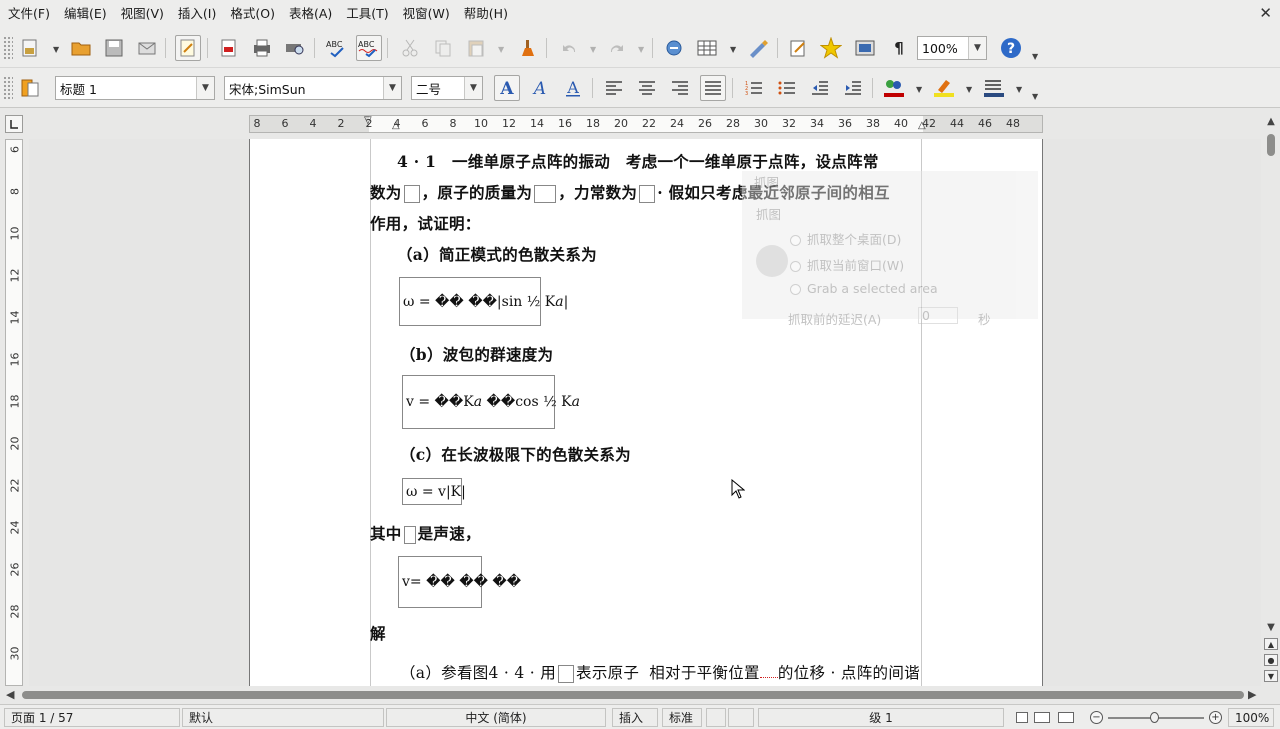  What do you see at coordinates (787, 88) in the screenshot?
I see `bullets-button` at bounding box center [787, 88].